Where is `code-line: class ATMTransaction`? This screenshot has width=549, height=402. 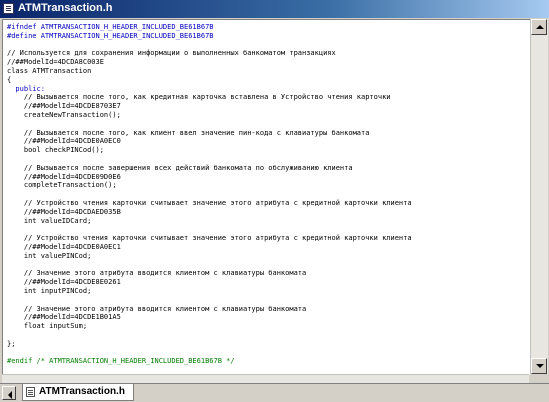 code-line: class ATMTransaction is located at coordinates (49, 71).